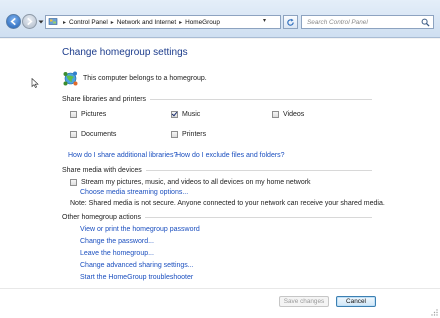 This screenshot has width=440, height=318. I want to click on forward-button, so click(29, 21).